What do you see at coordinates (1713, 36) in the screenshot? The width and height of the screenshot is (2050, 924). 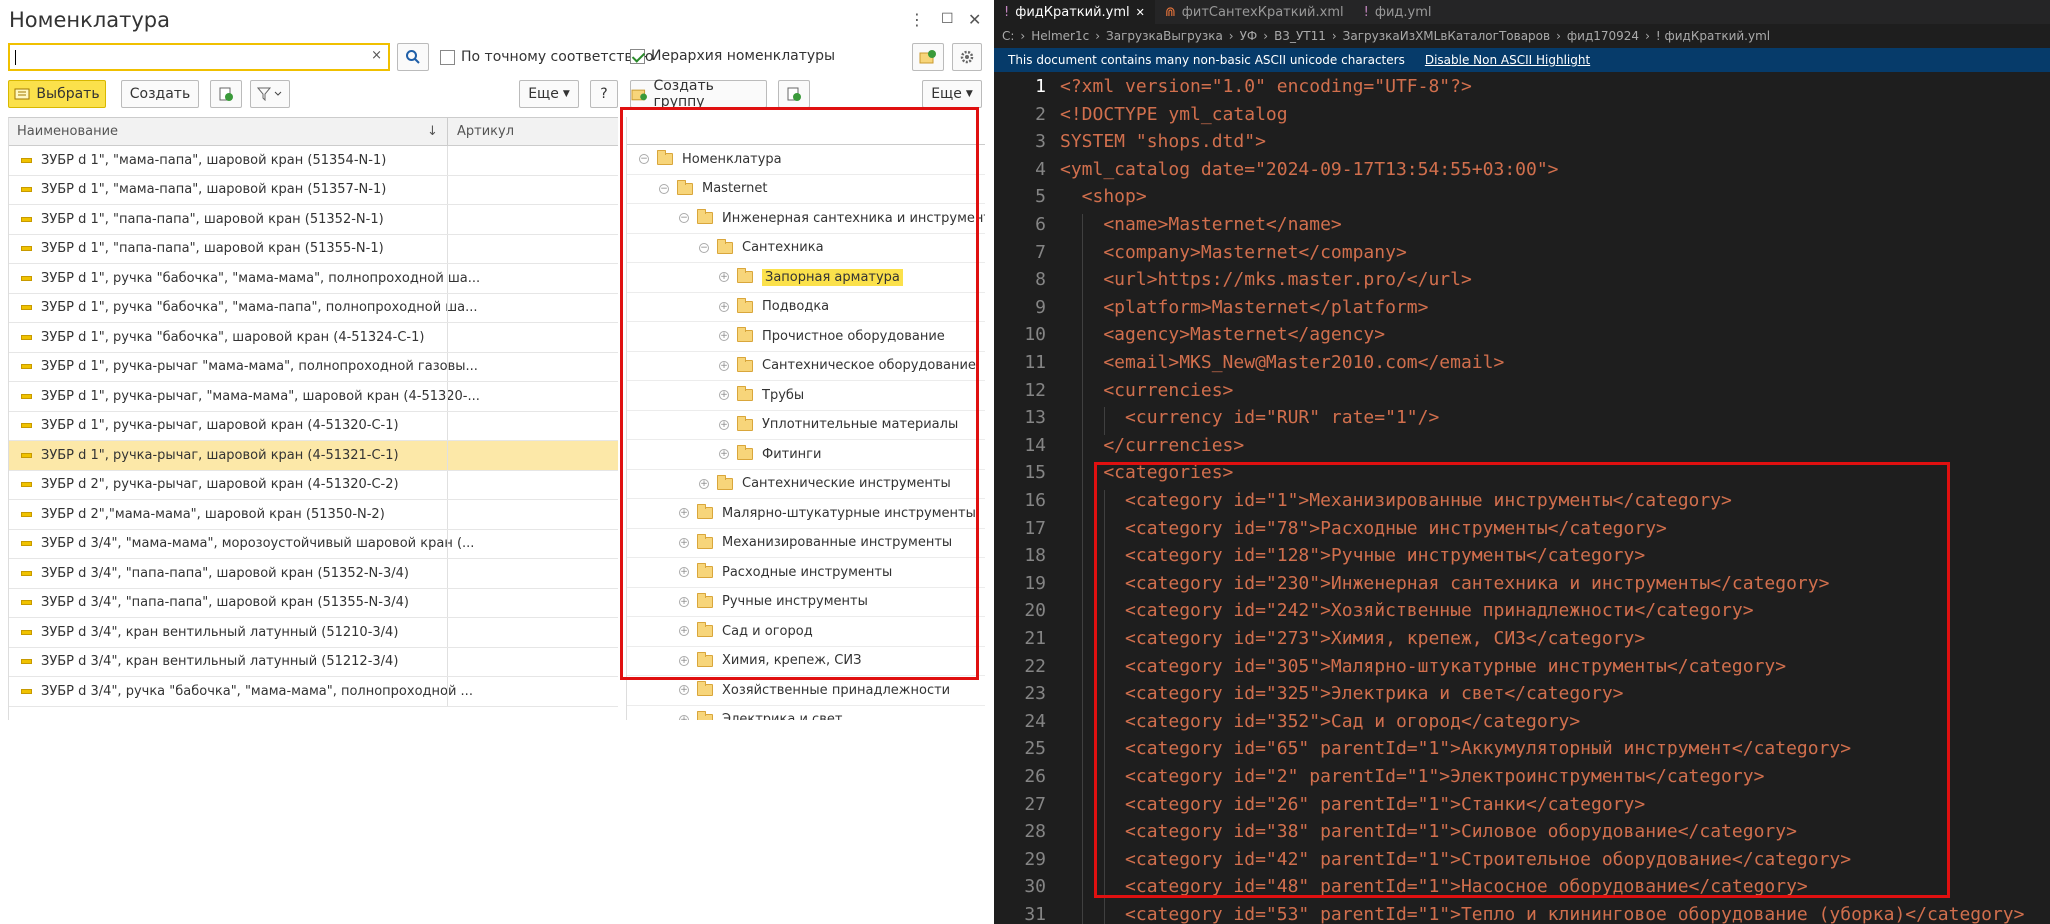 I see `breadcrumb-item: ! фидКраткий.yml` at bounding box center [1713, 36].